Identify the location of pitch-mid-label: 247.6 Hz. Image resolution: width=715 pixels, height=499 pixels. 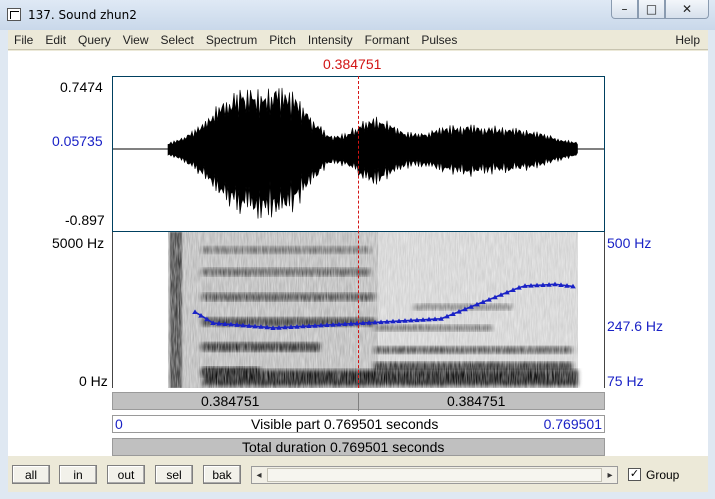
(635, 326).